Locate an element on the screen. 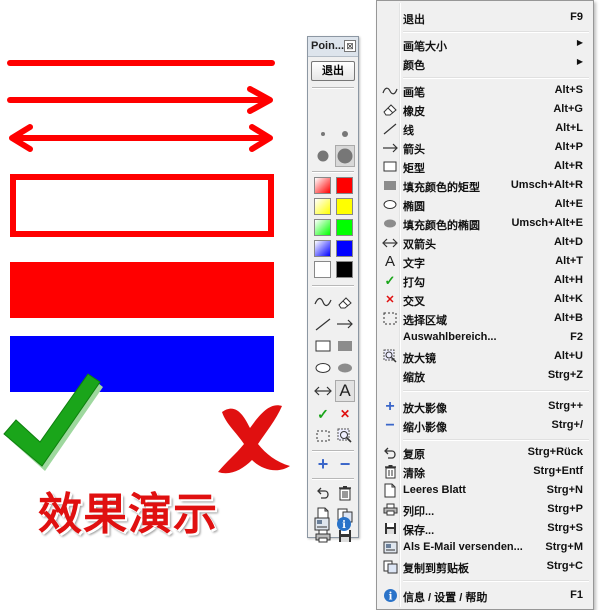 This screenshot has height=610, width=600. zoom-out-icon: − is located at coordinates (390, 425).